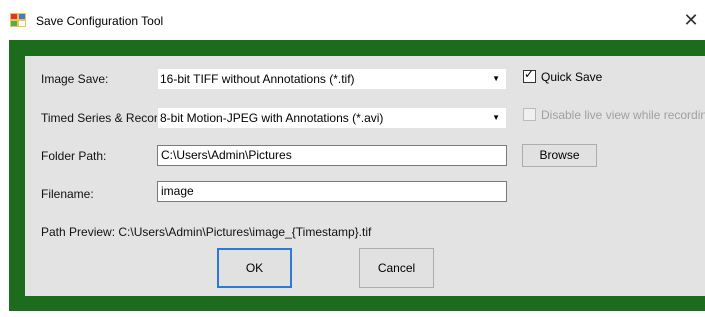  I want to click on folder-path-input: C:\Users\Admin\Pictures, so click(332, 155).